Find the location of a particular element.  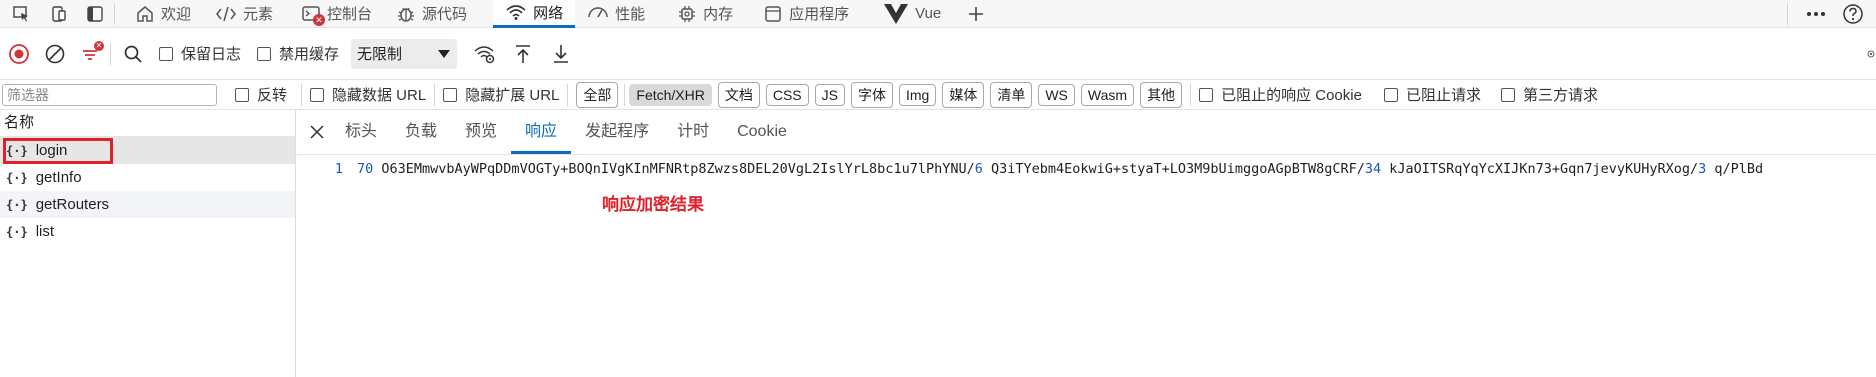

tab-label: 性能 is located at coordinates (630, 14).